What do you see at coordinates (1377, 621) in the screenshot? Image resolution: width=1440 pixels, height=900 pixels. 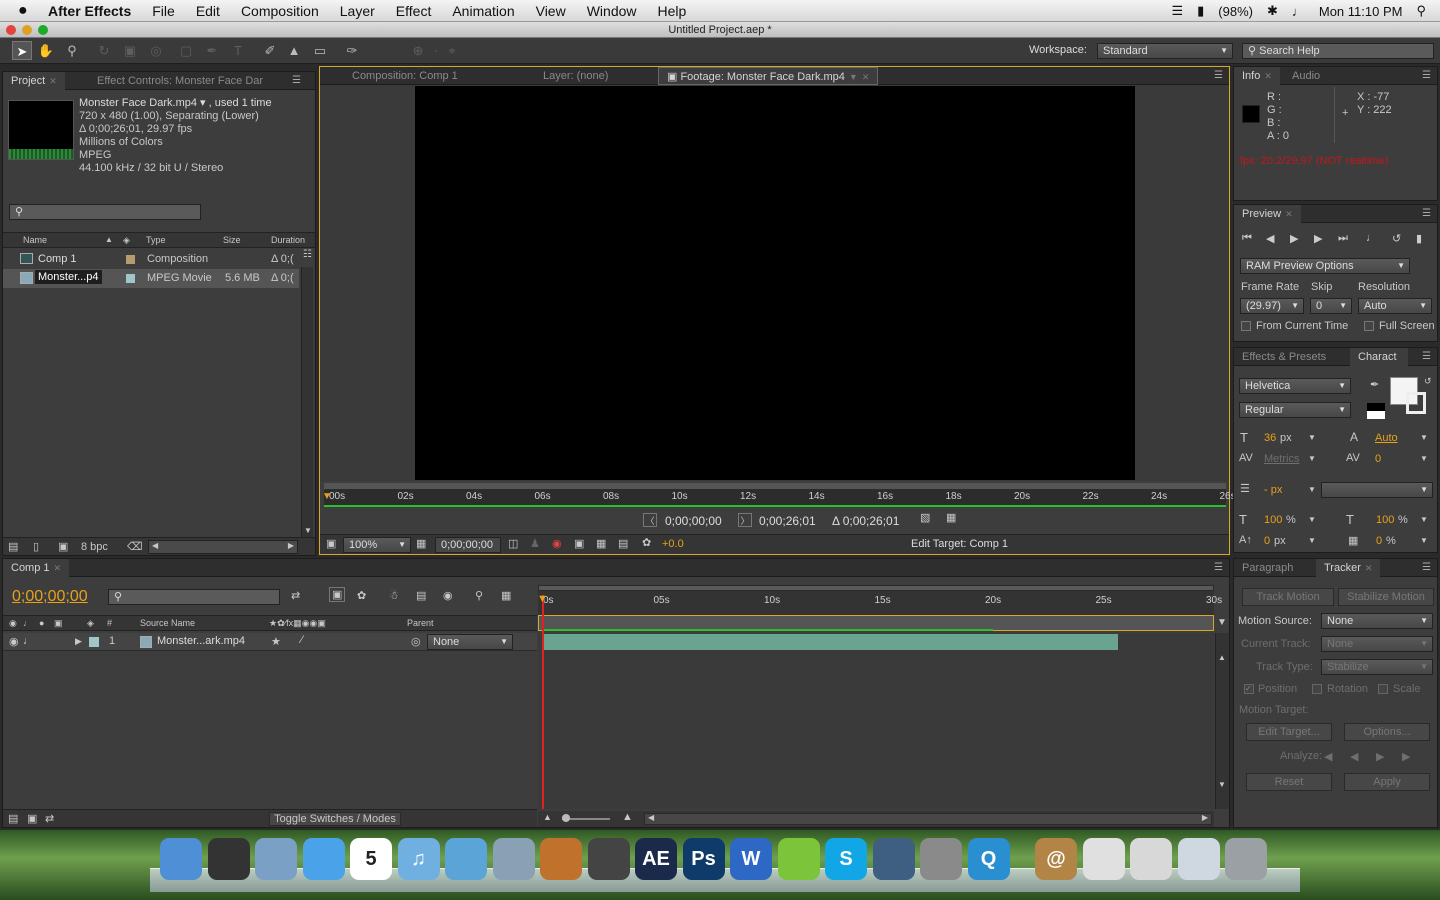 I see `motion-source-dropdown: None ▼` at bounding box center [1377, 621].